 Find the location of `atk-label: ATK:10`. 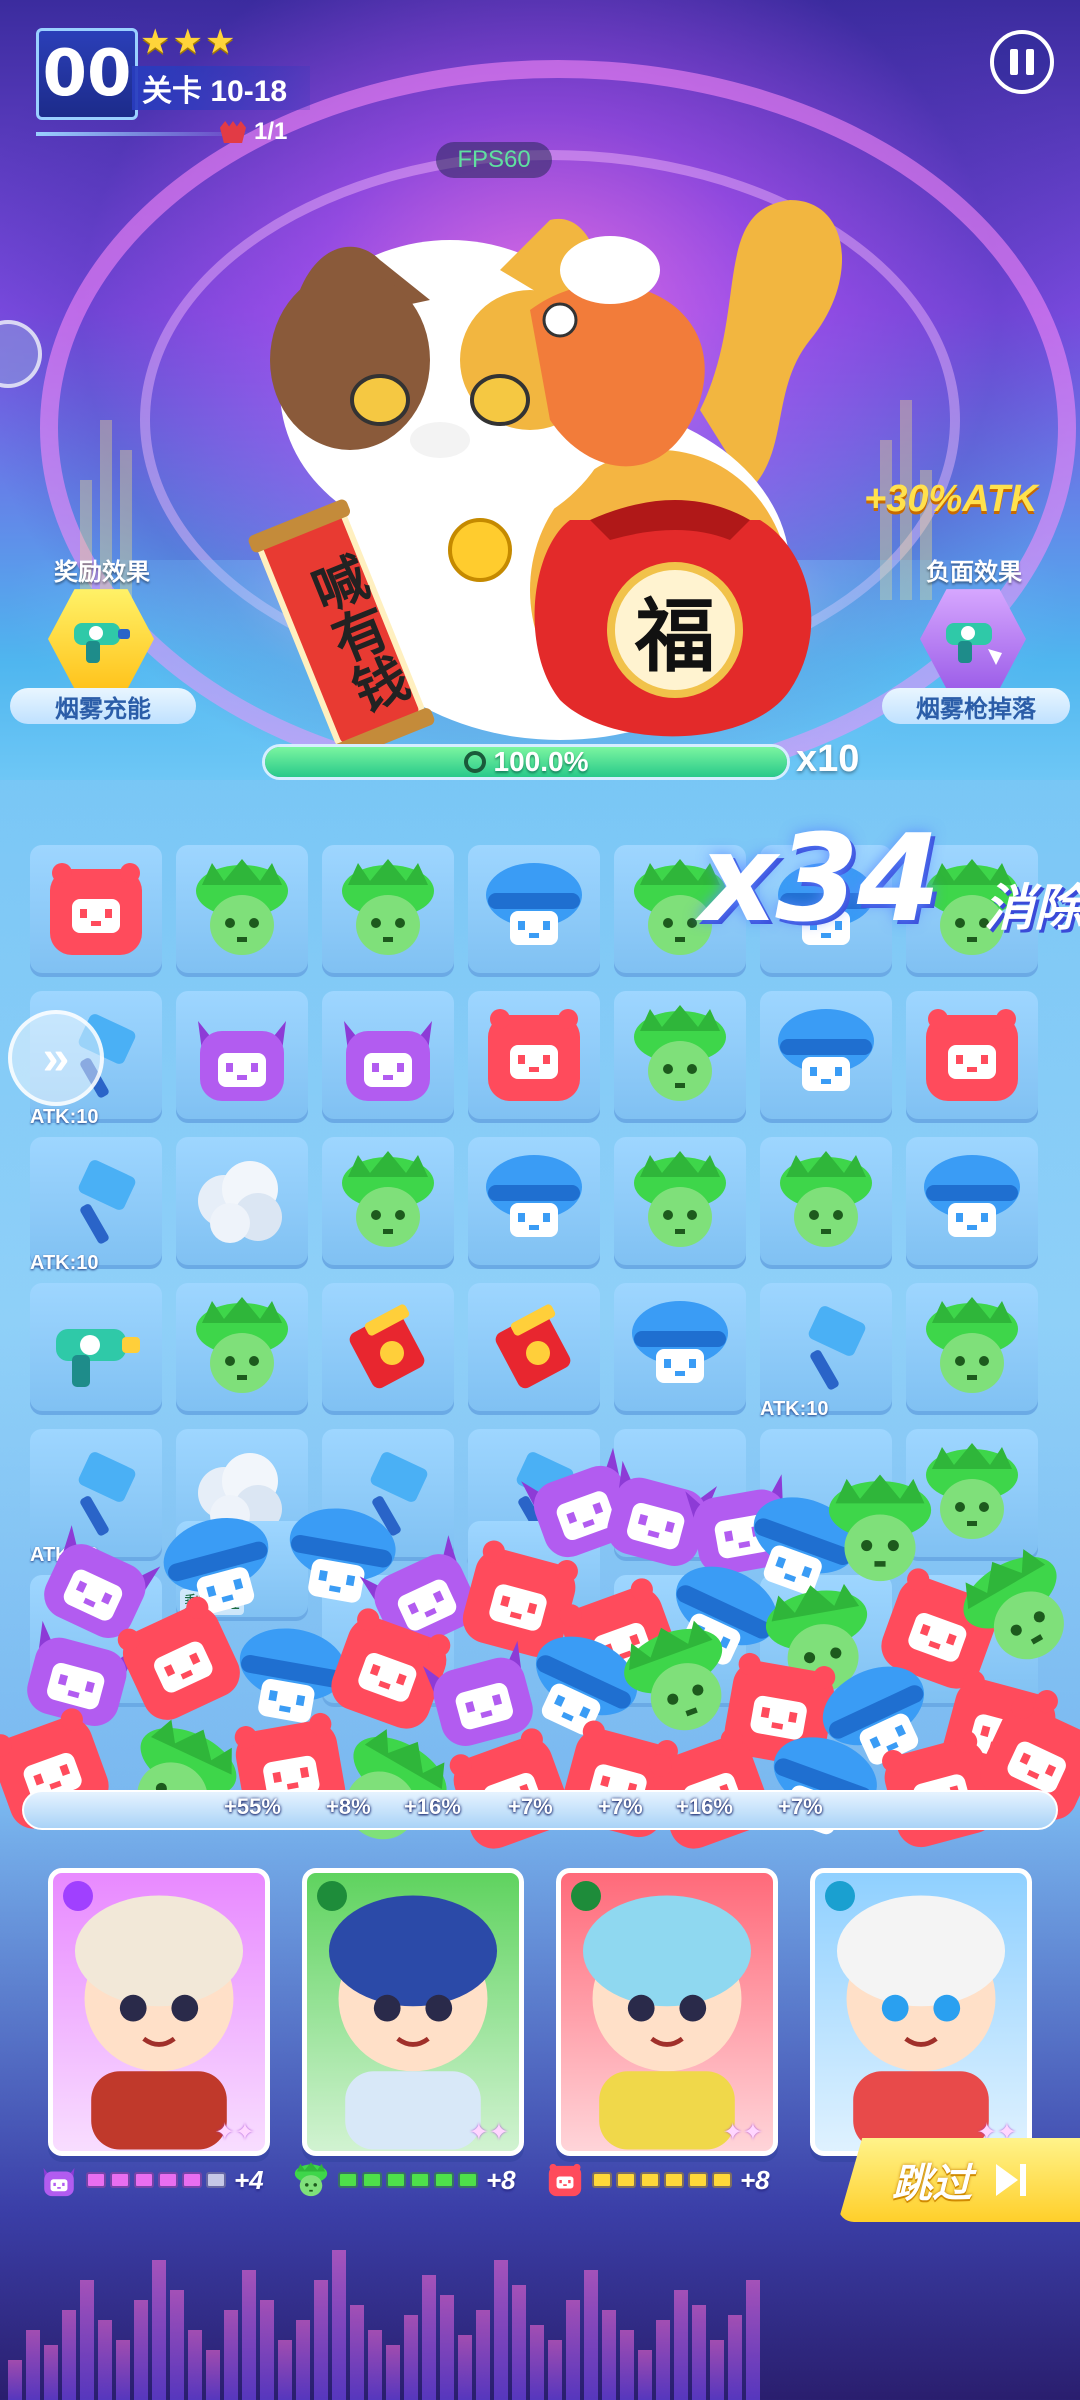

atk-label: ATK:10 is located at coordinates (794, 1409).